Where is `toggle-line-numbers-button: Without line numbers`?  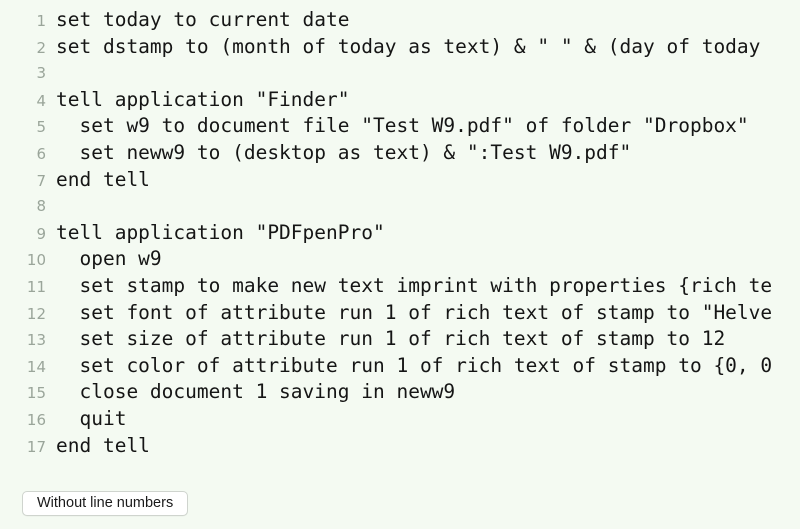
toggle-line-numbers-button: Without line numbers is located at coordinates (105, 503).